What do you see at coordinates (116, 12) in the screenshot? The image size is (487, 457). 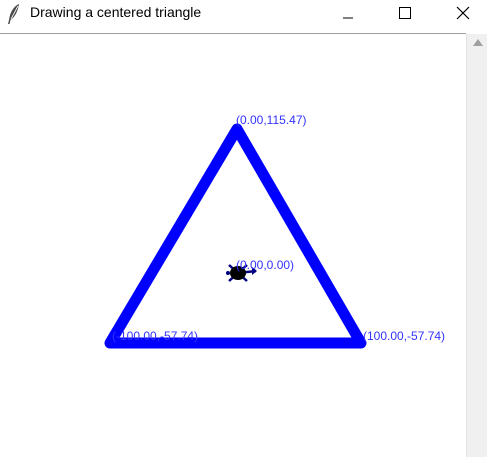 I see `window-title: Drawing a centered triangle` at bounding box center [116, 12].